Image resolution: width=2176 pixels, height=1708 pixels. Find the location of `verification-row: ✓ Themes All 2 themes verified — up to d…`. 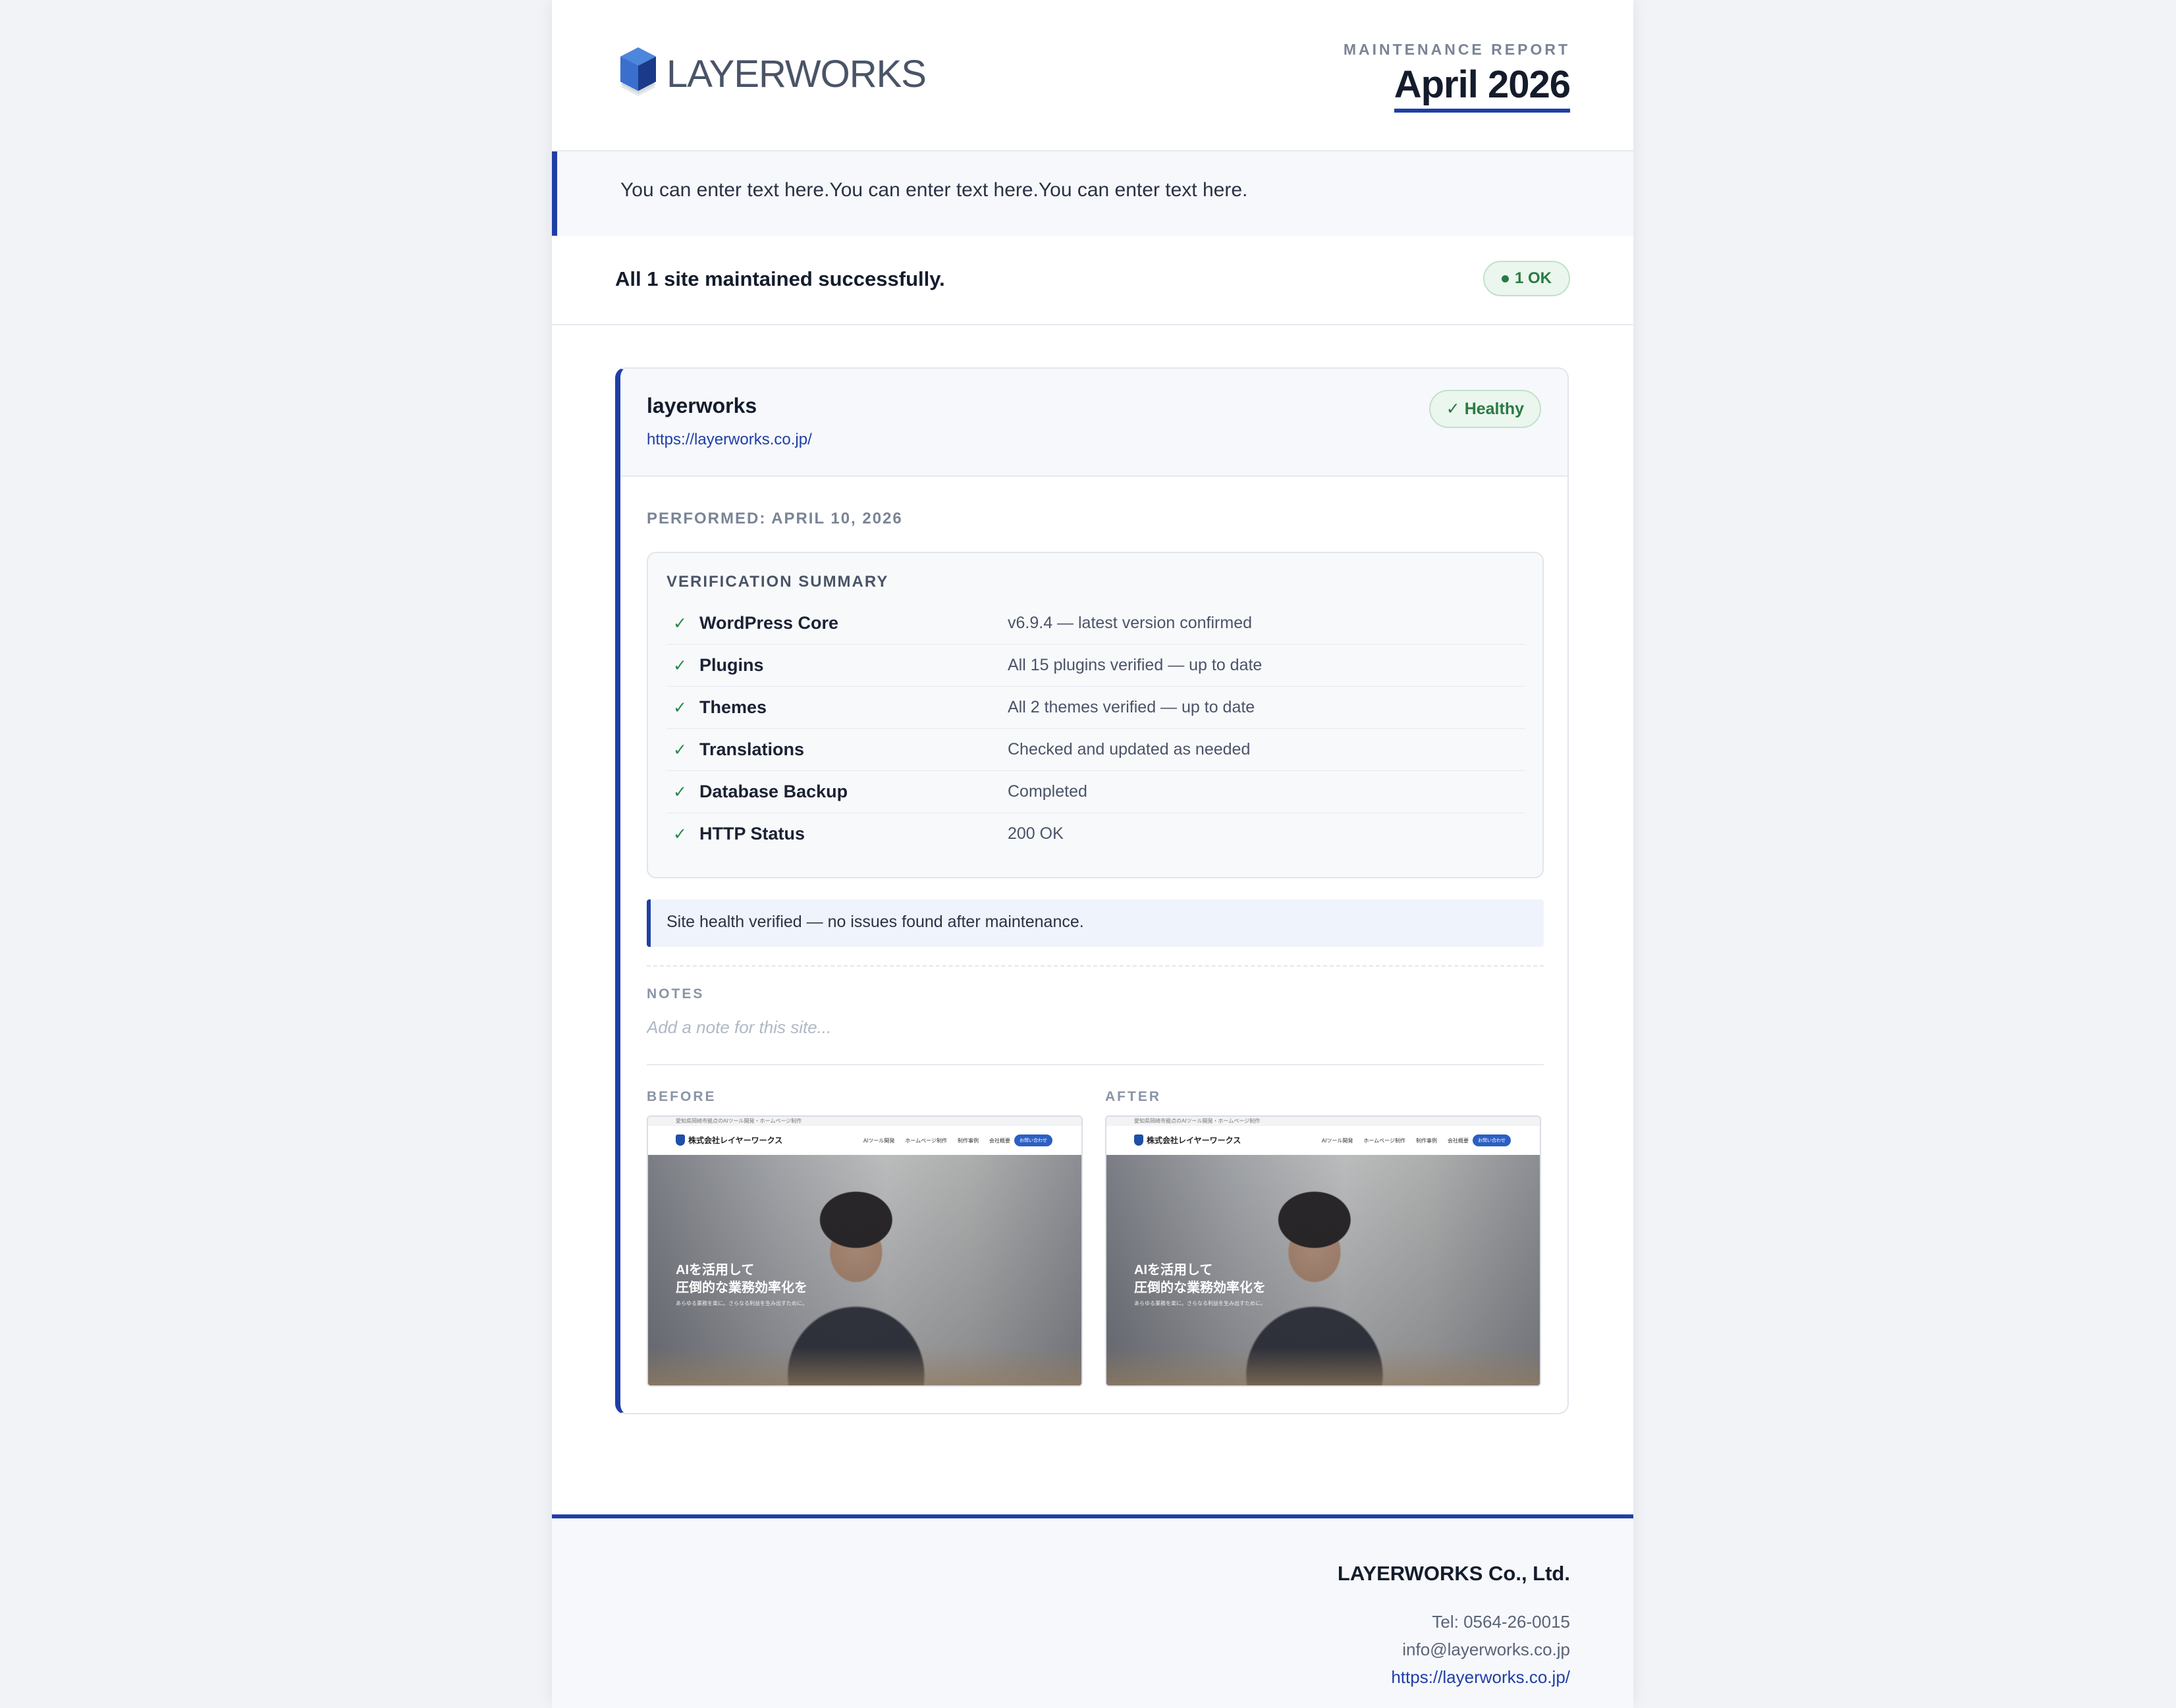

verification-row: ✓ Themes All 2 themes verified — up to d… is located at coordinates (1095, 707).